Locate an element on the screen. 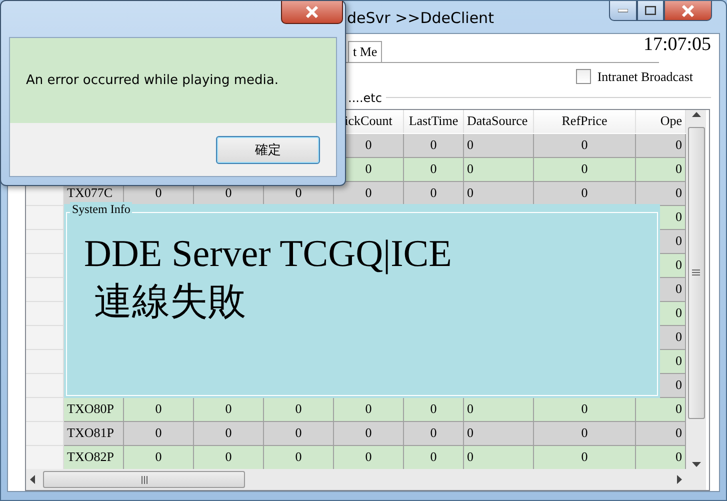 The height and width of the screenshot is (501, 727). minimize-button is located at coordinates (623, 11).